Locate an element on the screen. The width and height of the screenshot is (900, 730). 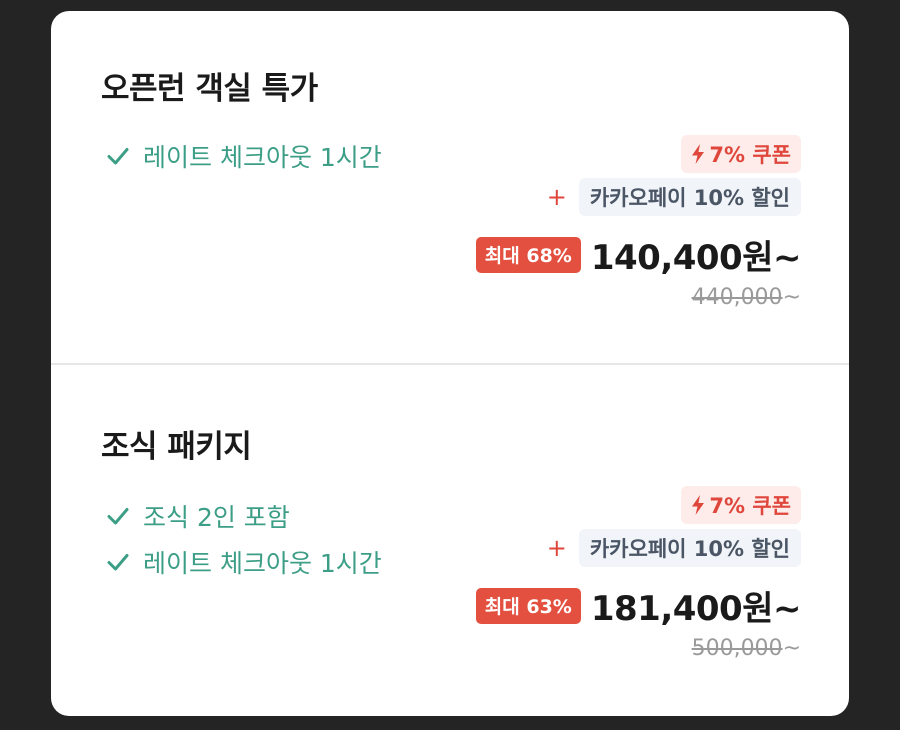
max-discount-badge: 최대 68% is located at coordinates (528, 254).